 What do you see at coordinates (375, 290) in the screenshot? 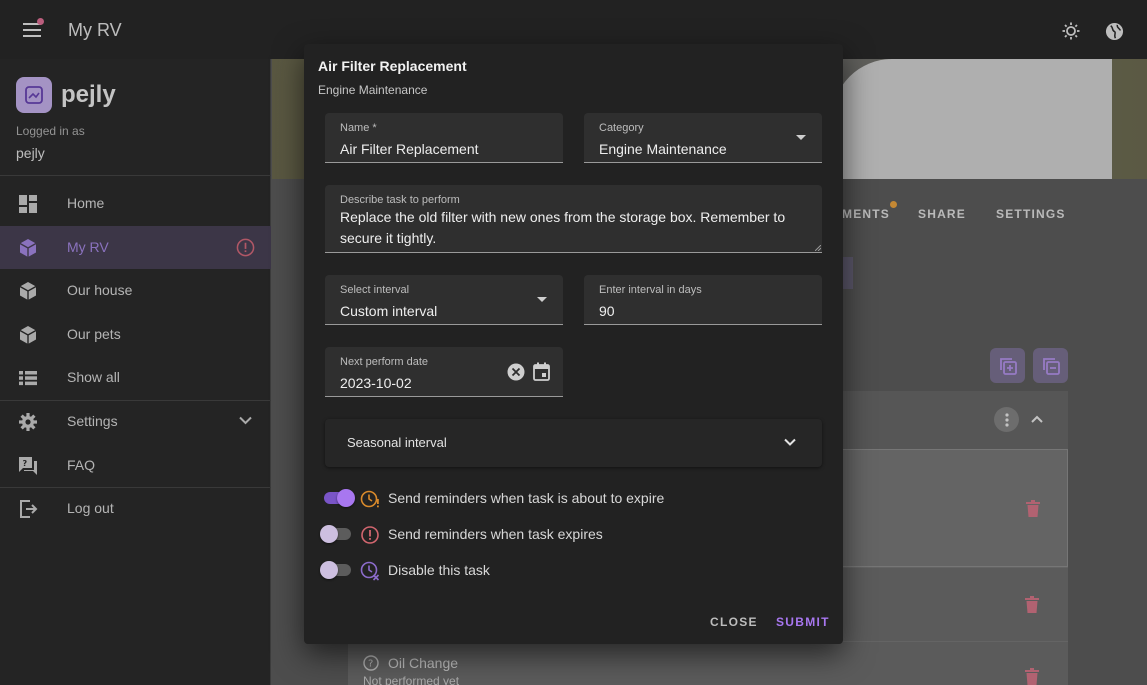
I see `field-label: Select interval` at bounding box center [375, 290].